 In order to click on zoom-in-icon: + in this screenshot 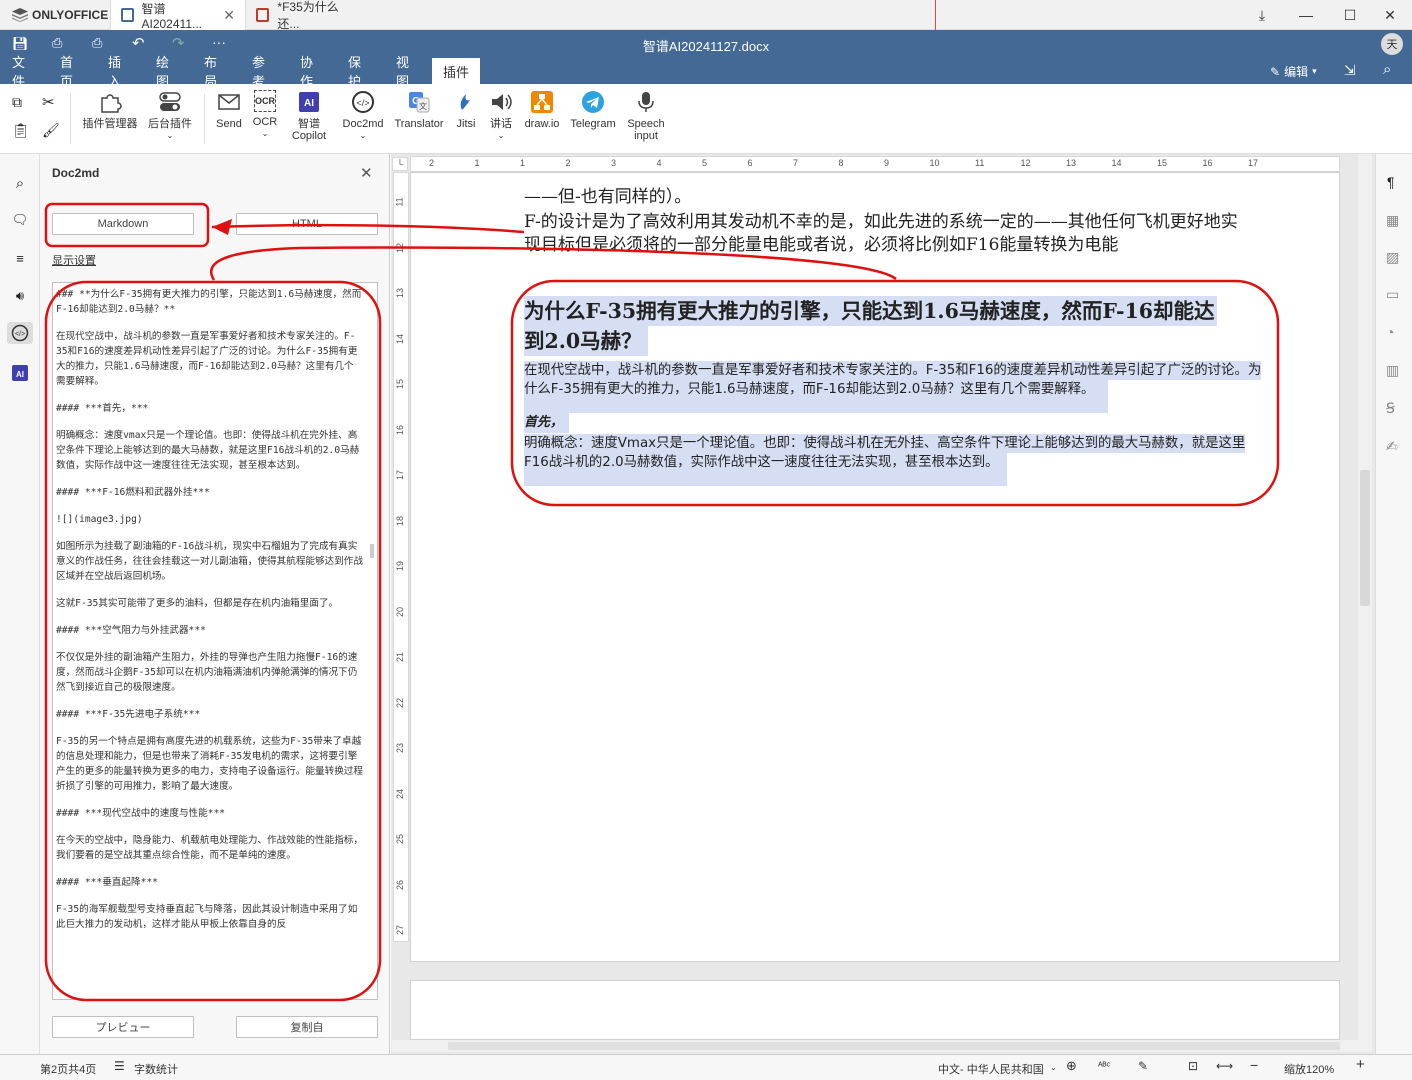, I will do `click(1360, 1064)`.